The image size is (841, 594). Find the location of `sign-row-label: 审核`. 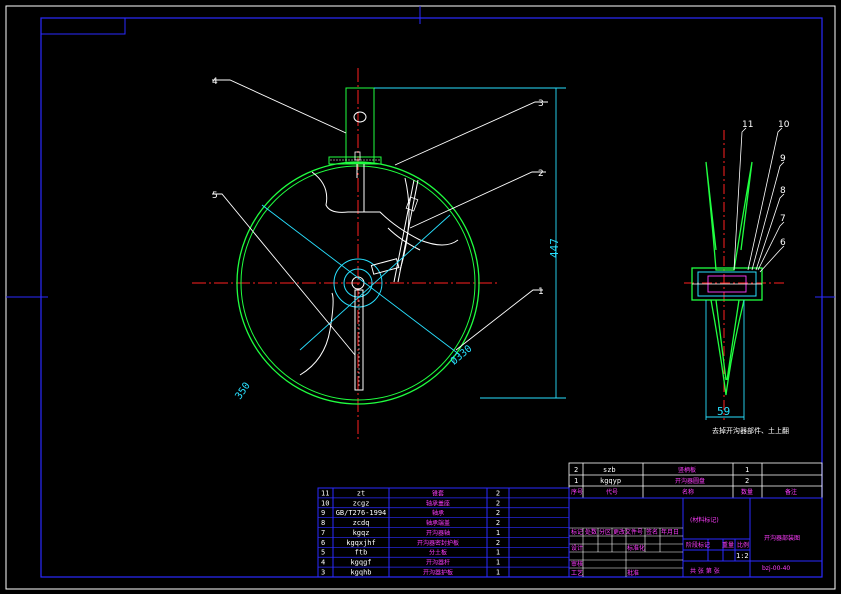

sign-row-label: 审核 is located at coordinates (577, 564).